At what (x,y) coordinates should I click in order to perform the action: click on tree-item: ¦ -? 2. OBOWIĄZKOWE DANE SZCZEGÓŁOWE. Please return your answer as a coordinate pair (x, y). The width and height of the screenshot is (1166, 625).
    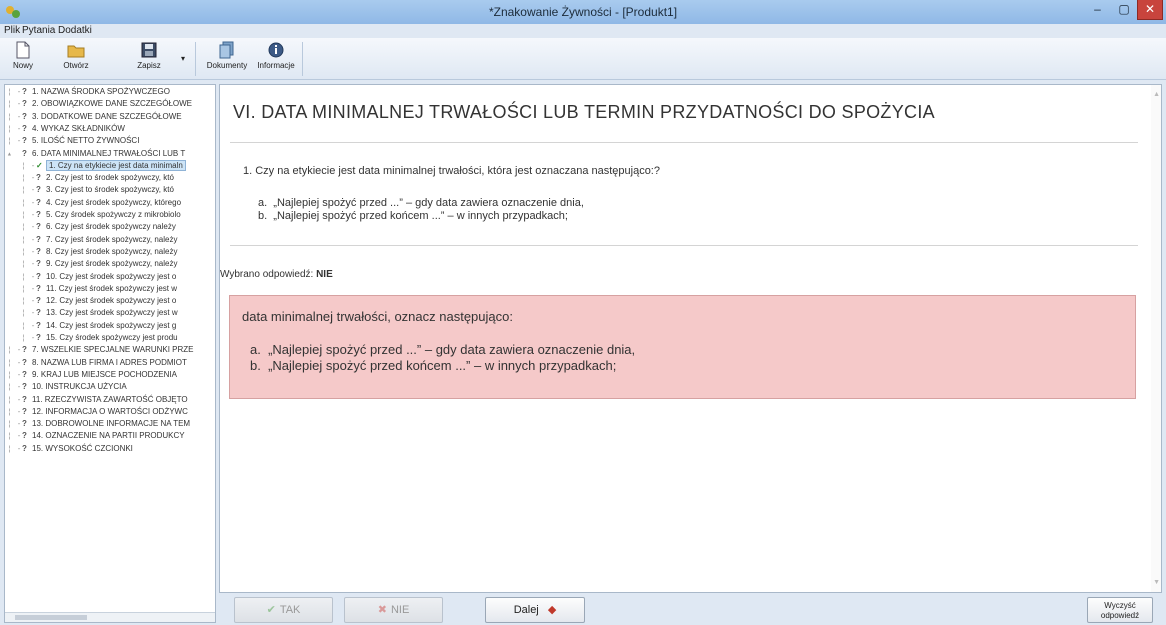
    Looking at the image, I should click on (110, 105).